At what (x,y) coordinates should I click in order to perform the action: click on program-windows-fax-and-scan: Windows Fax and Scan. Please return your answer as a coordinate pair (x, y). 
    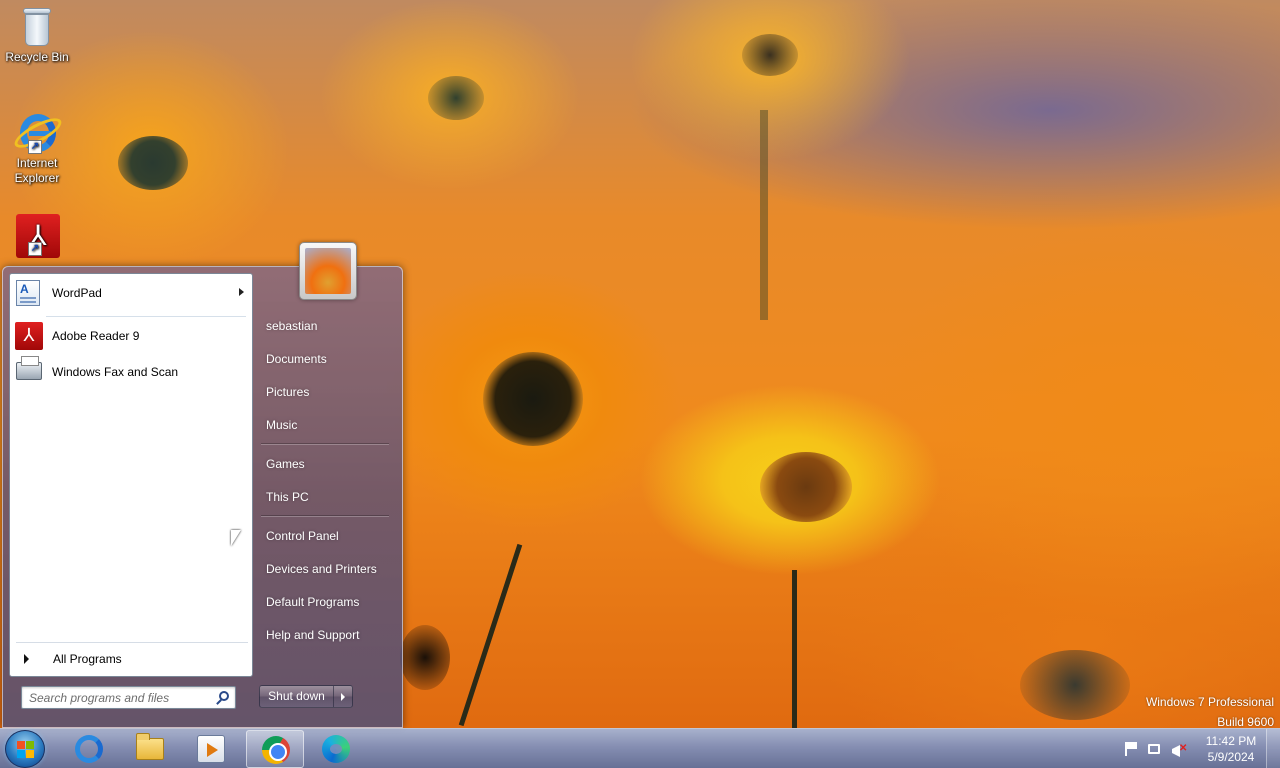
    Looking at the image, I should click on (132, 372).